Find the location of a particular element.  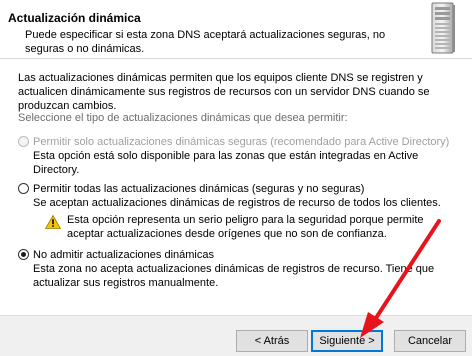

option-no-updates-label: No admitir actualizaciones dinámicas is located at coordinates (123, 255).